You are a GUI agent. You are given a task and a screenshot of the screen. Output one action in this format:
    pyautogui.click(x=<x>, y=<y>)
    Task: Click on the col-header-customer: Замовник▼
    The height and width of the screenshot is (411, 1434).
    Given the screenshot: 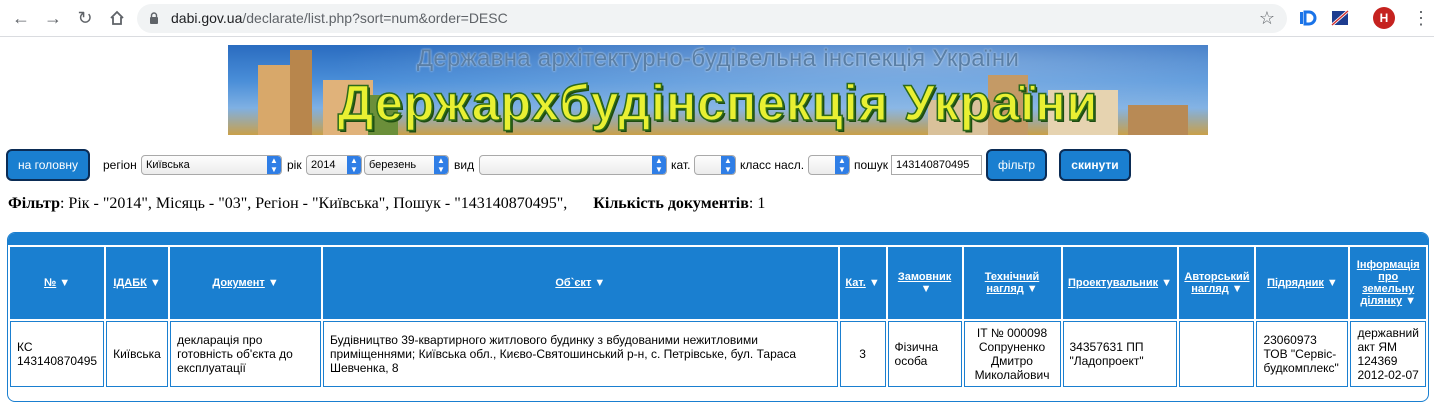 What is the action you would take?
    pyautogui.click(x=924, y=283)
    